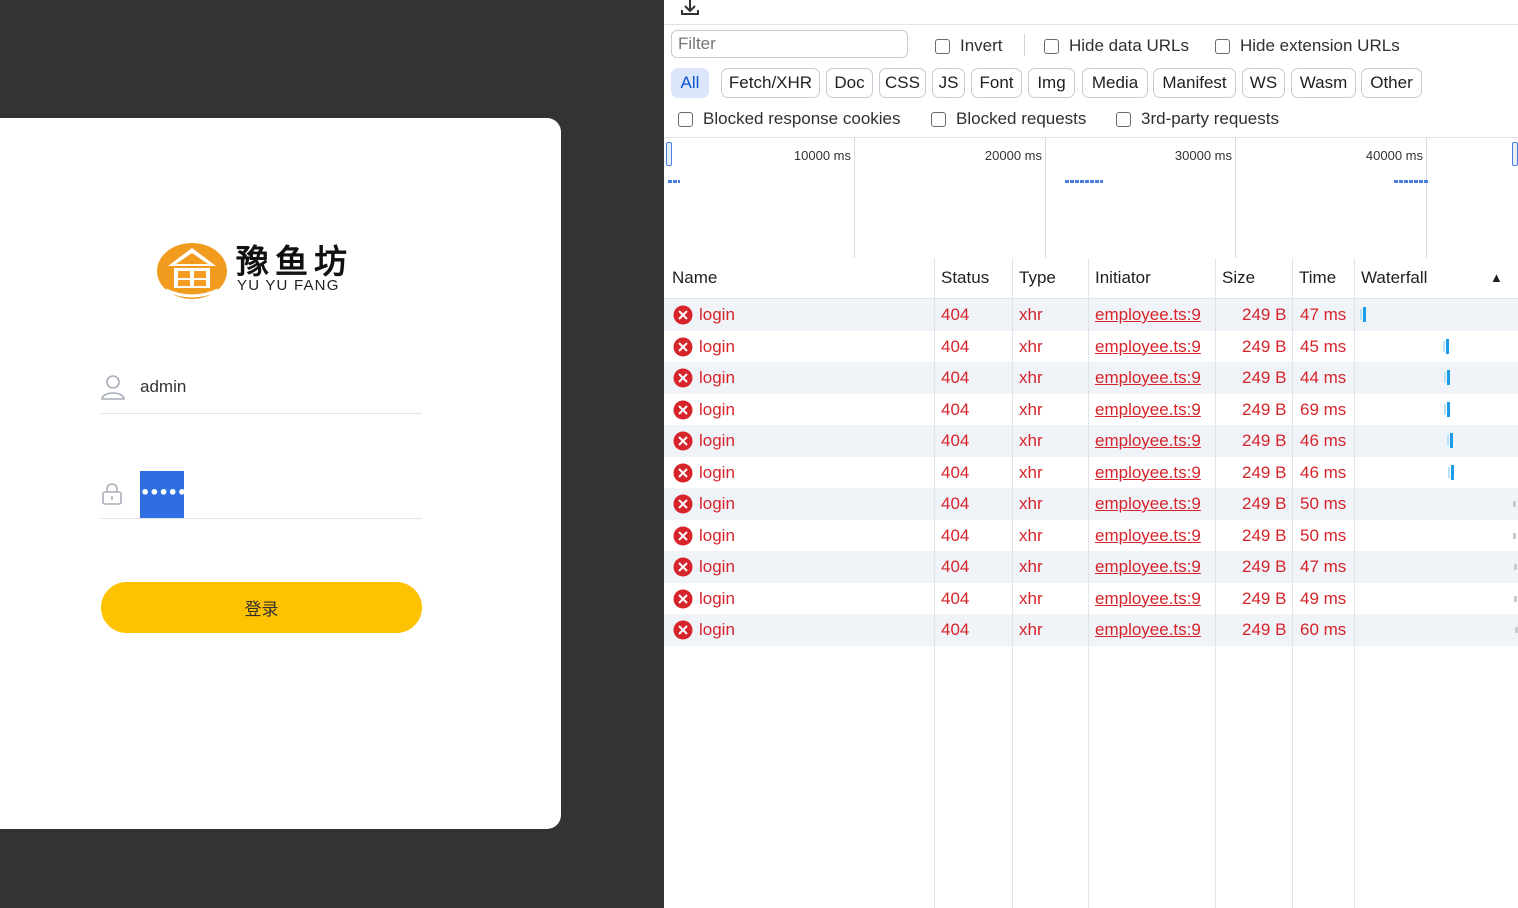 The image size is (1518, 908). Describe the element at coordinates (1091, 630) in the screenshot. I see `request-row: login 404 xhr employee.ts:9 249 B 60 ms` at that location.